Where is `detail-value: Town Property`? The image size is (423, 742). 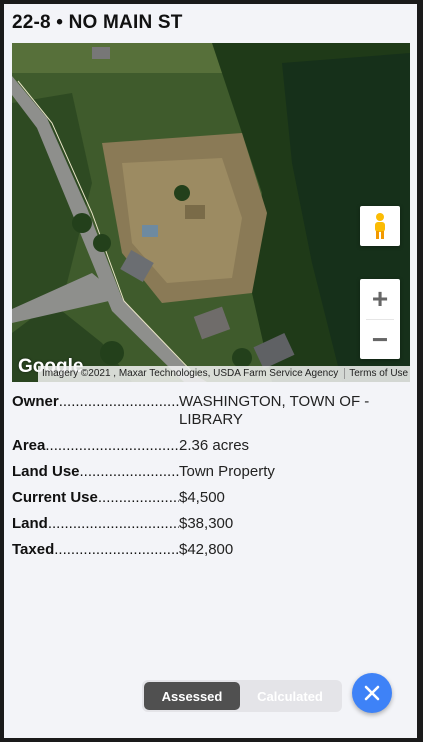 detail-value: Town Property is located at coordinates (227, 471).